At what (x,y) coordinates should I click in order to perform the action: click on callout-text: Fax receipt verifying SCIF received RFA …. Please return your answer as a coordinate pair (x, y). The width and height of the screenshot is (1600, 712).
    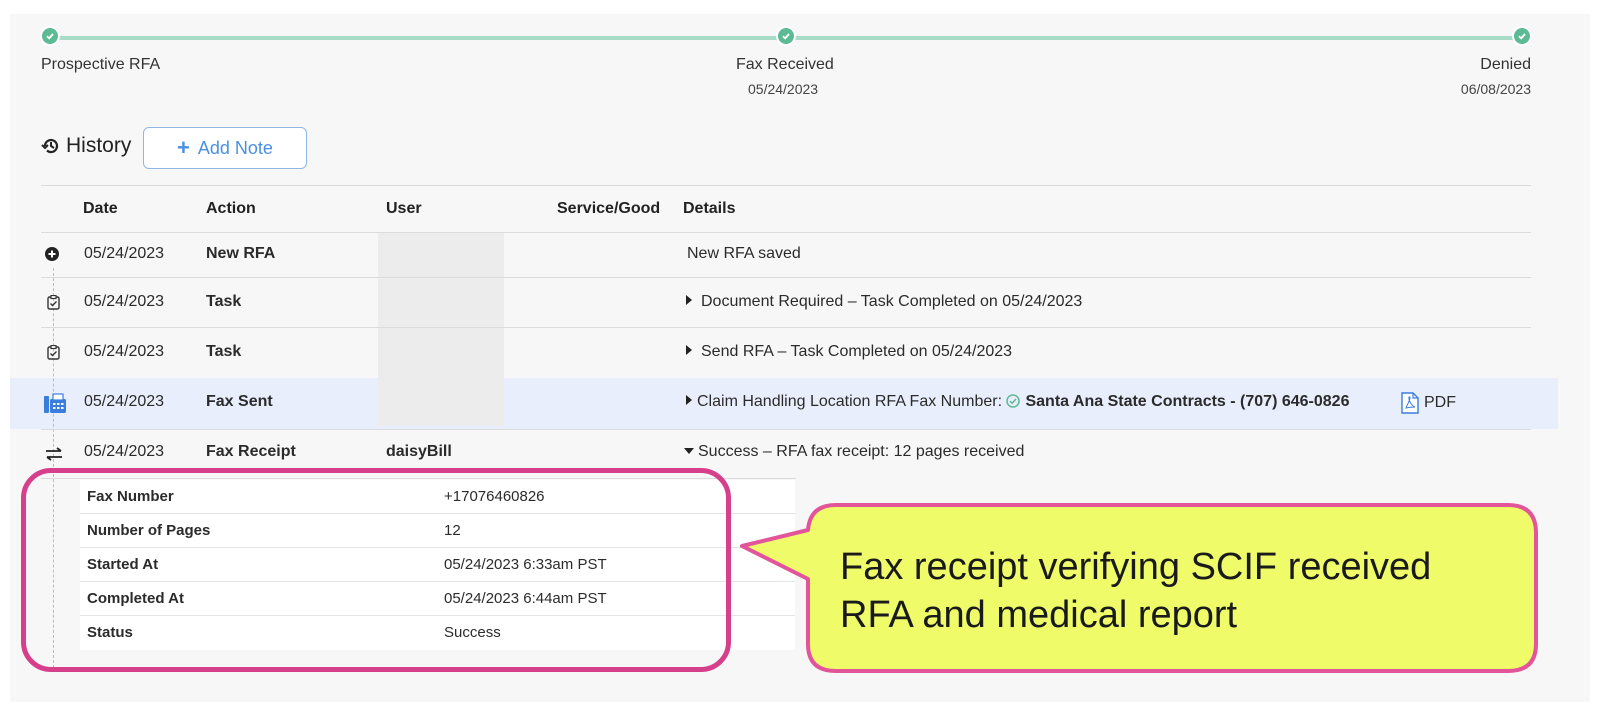
    Looking at the image, I should click on (1135, 591).